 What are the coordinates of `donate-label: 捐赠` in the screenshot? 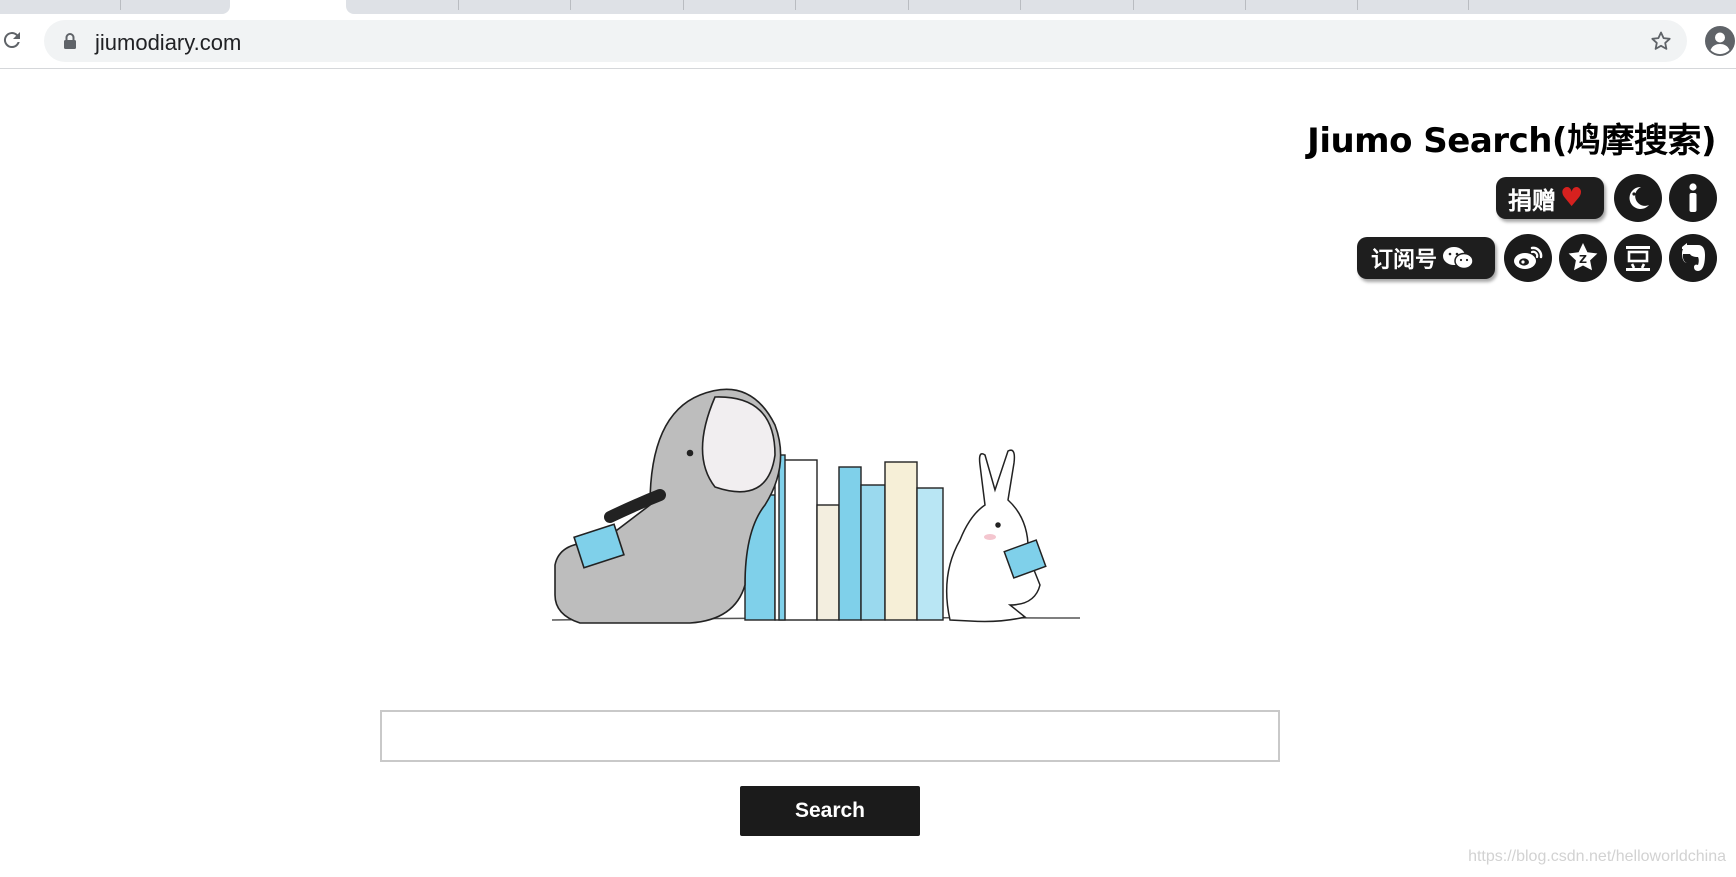 It's located at (1532, 200).